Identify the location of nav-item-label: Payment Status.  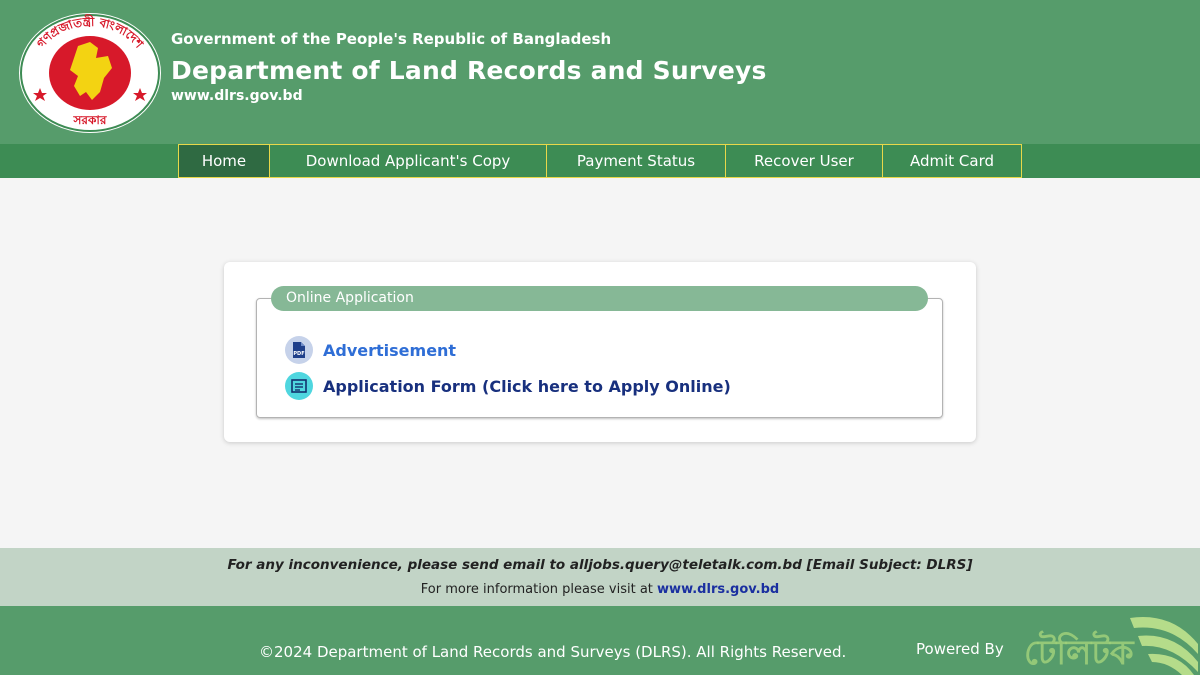
(636, 161).